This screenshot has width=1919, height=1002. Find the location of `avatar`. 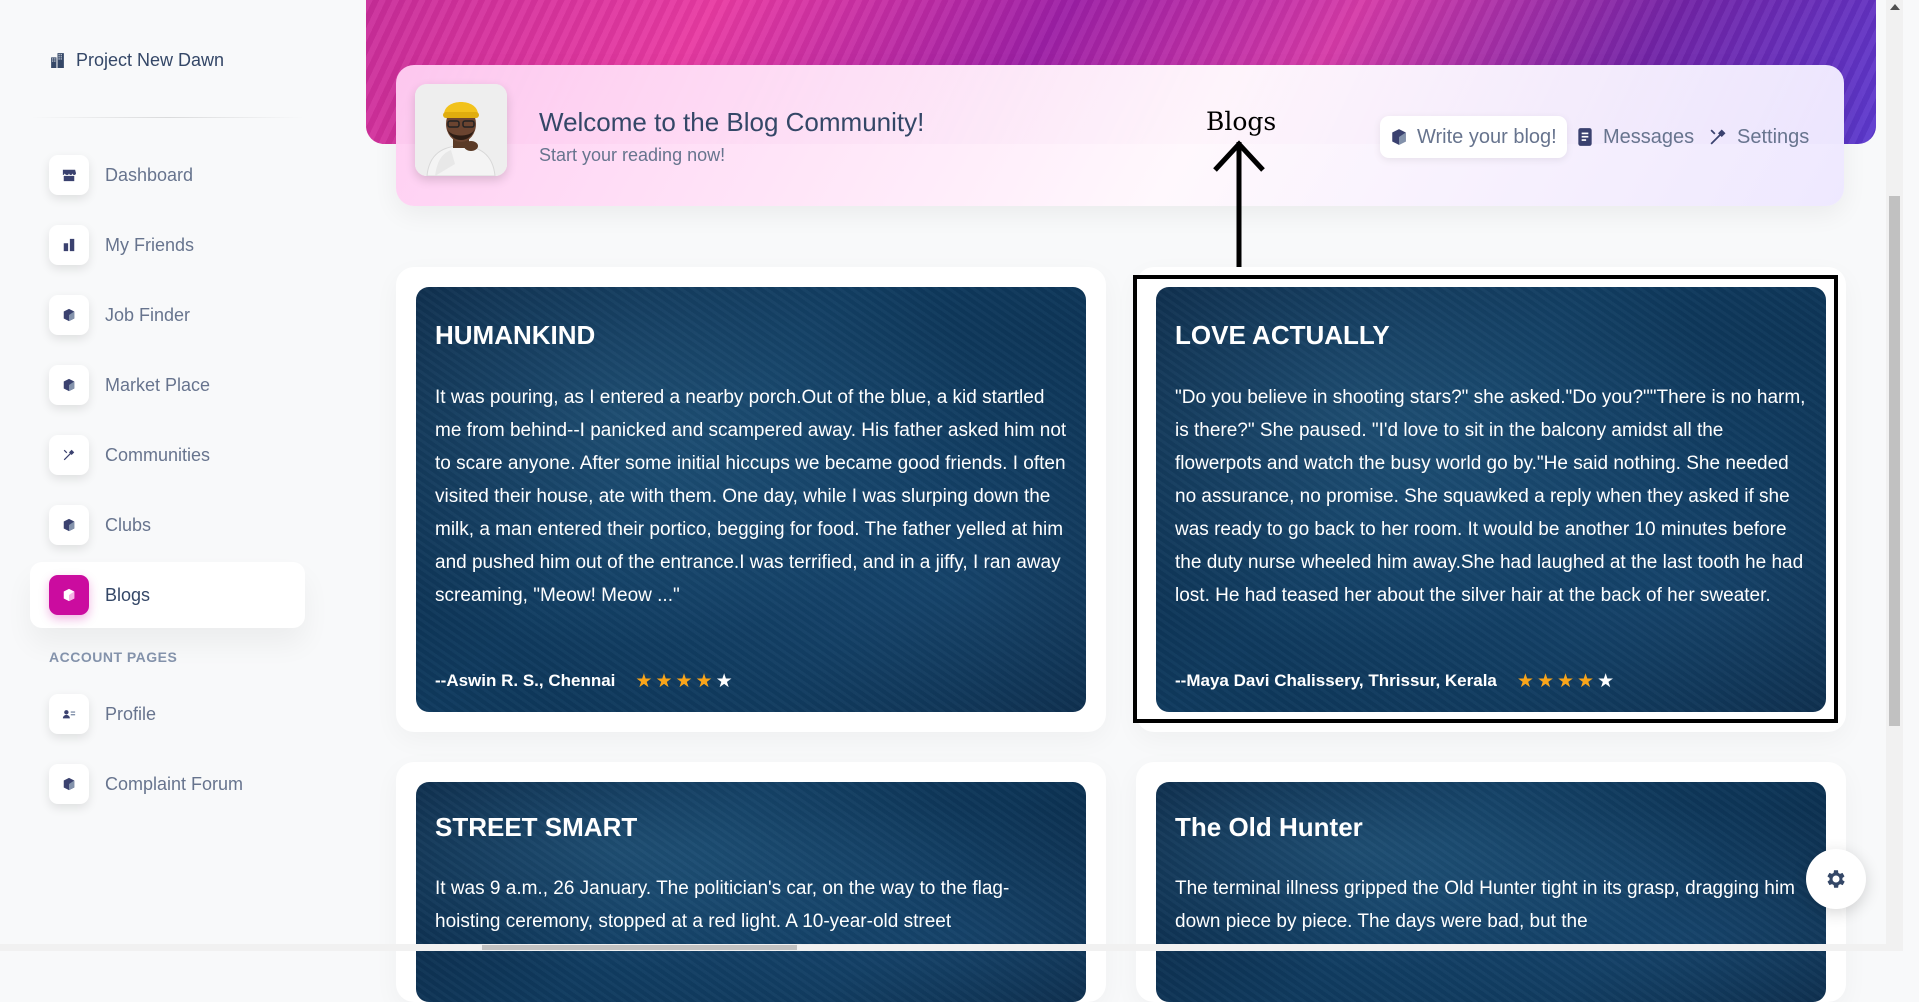

avatar is located at coordinates (461, 130).